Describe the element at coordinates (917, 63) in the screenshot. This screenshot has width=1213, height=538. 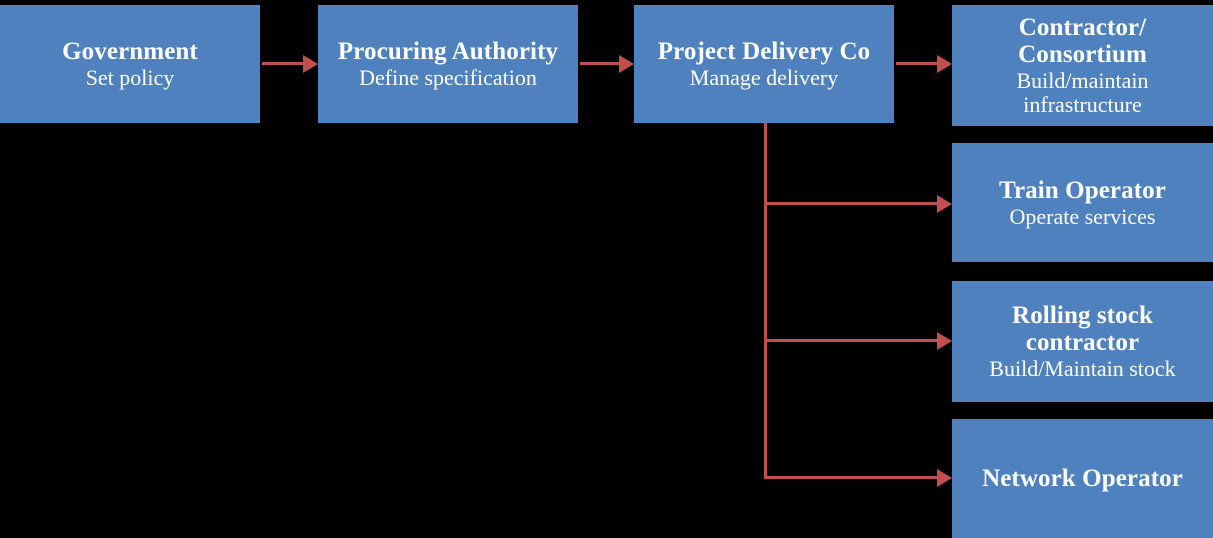
I see `connector-project-delivery-co-to-contractor-consortium` at that location.